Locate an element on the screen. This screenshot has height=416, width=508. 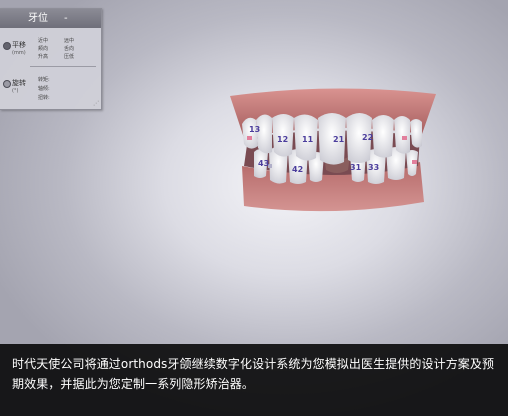
tooth-number-11: 11 is located at coordinates (308, 139).